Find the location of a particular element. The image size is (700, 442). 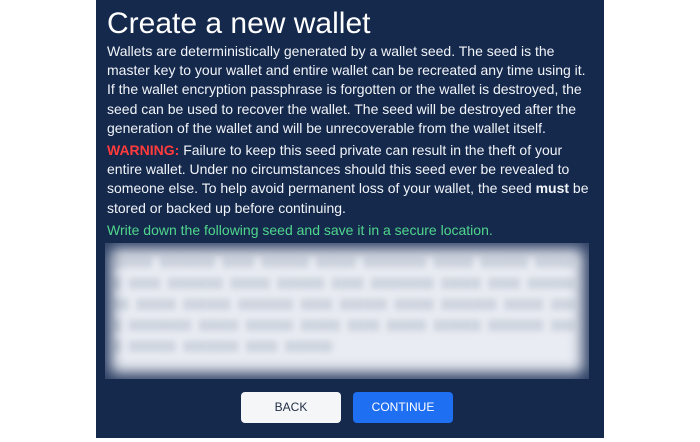

back-button: BACK is located at coordinates (291, 407).